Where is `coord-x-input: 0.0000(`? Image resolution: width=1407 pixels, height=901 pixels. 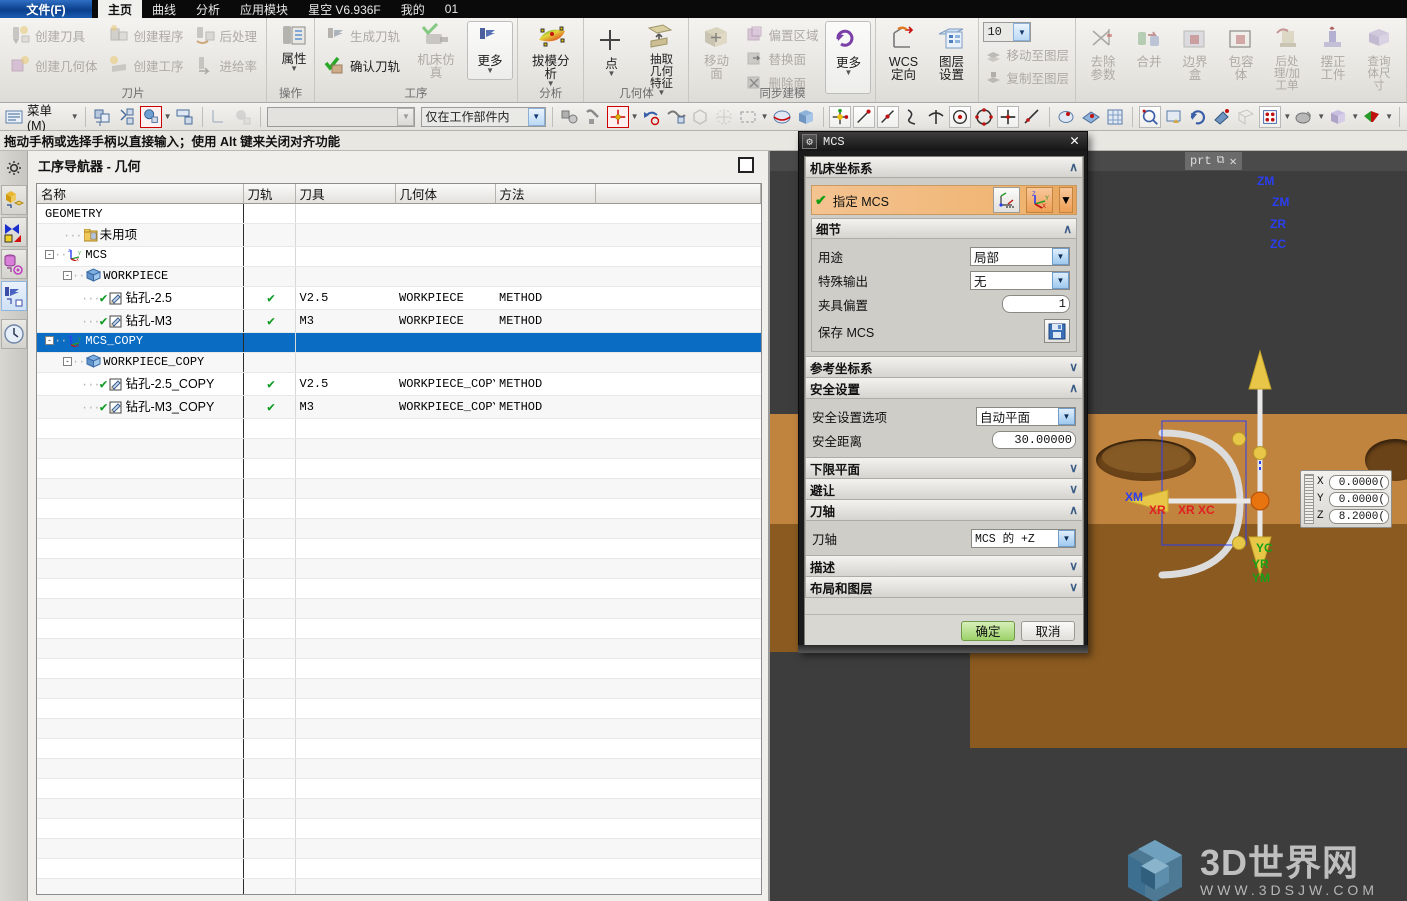 coord-x-input: 0.0000( is located at coordinates (1359, 482).